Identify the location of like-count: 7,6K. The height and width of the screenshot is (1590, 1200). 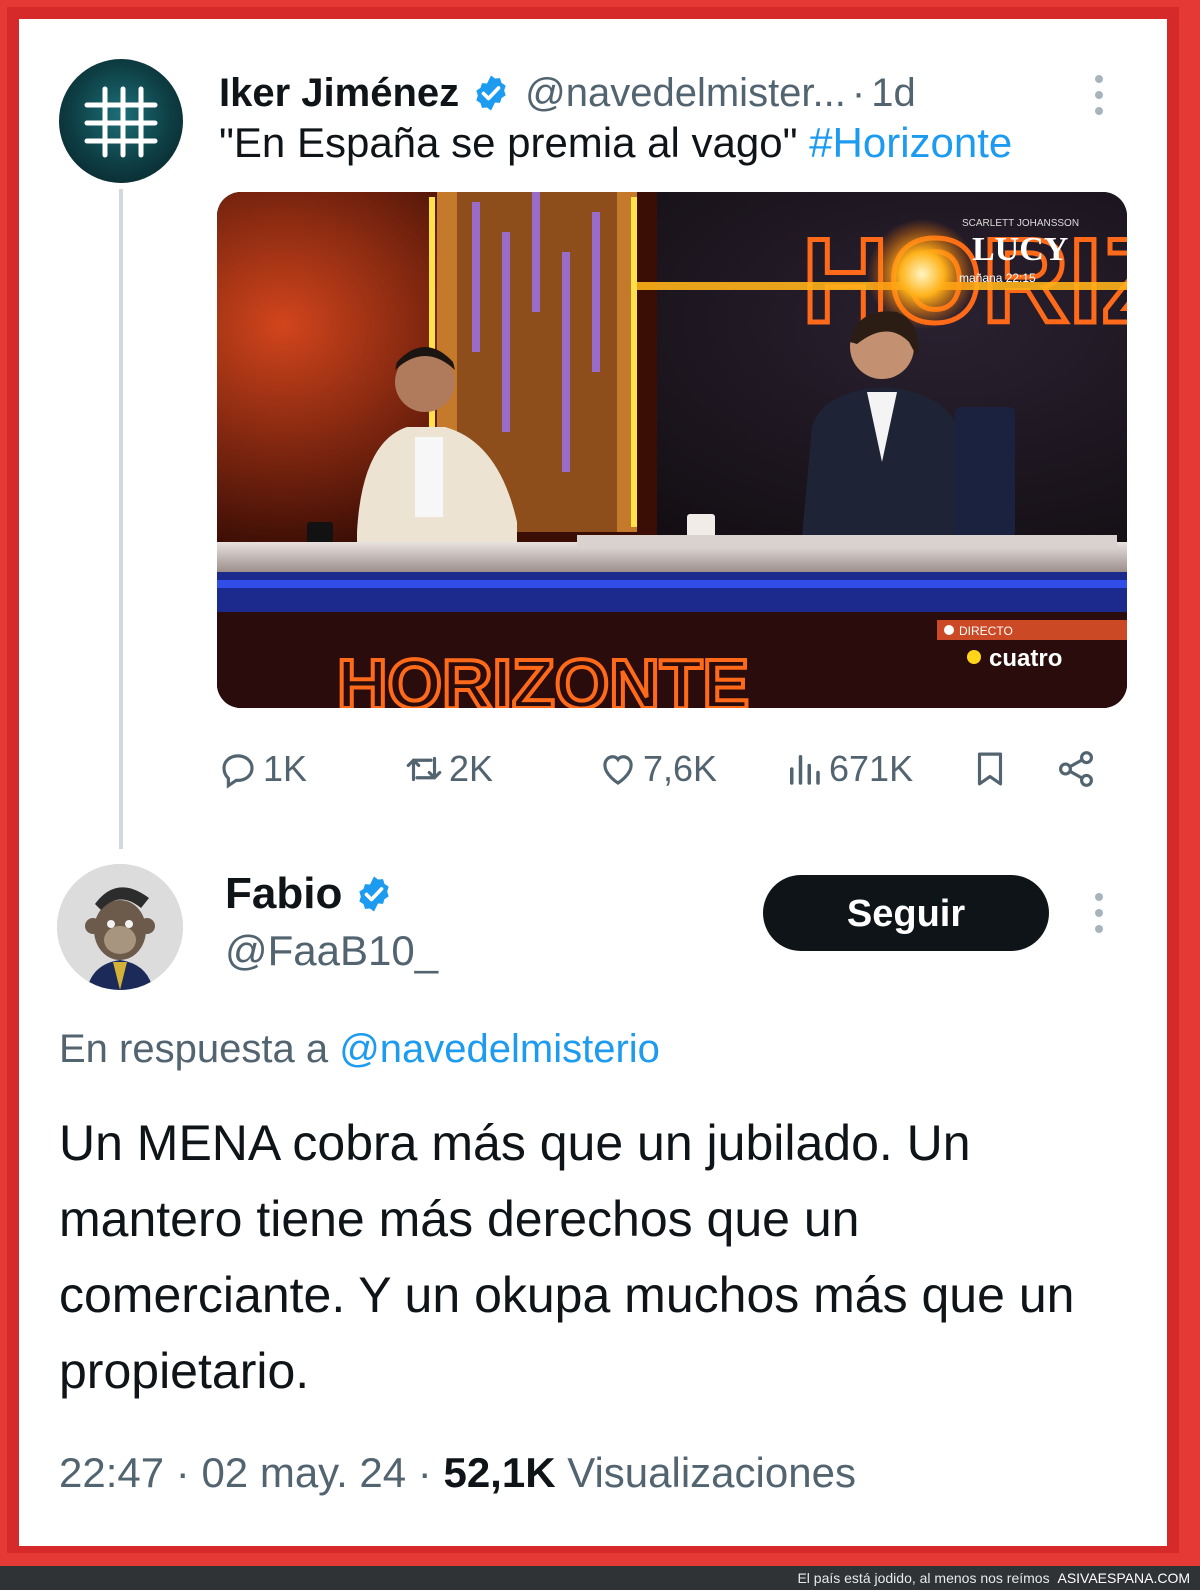
(680, 768).